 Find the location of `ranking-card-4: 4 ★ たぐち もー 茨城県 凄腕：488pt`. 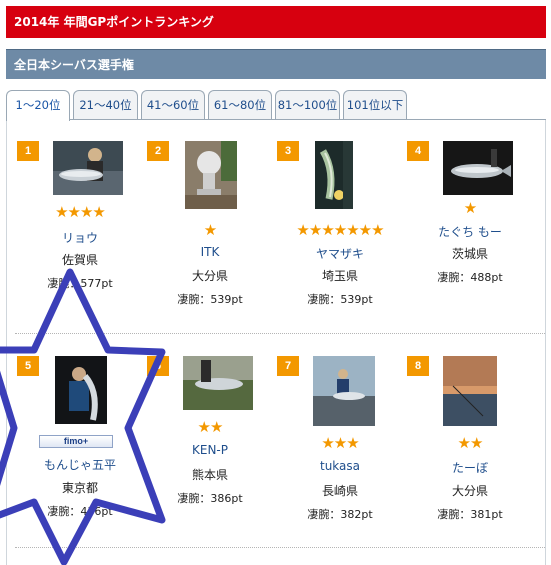

ranking-card-4: 4 ★ たぐち もー 茨城県 凄腕：488pt is located at coordinates (470, 236).